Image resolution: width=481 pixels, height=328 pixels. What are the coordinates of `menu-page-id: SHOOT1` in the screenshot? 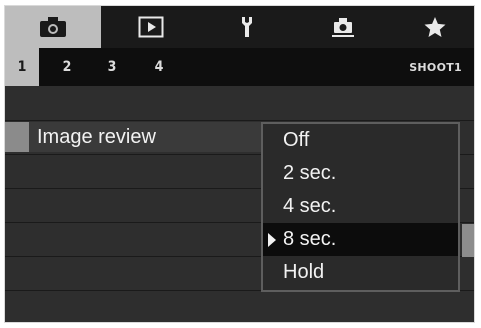 It's located at (435, 67).